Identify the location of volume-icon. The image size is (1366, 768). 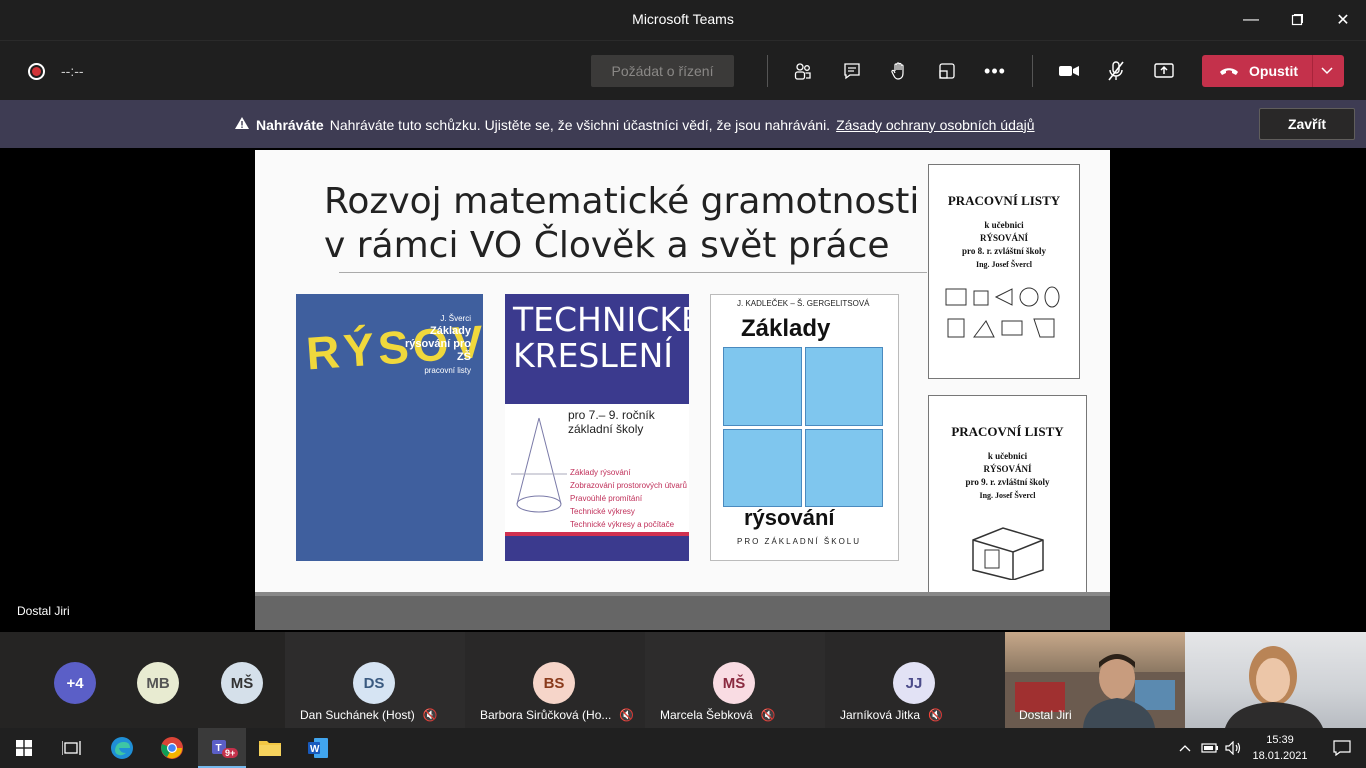
(1234, 748).